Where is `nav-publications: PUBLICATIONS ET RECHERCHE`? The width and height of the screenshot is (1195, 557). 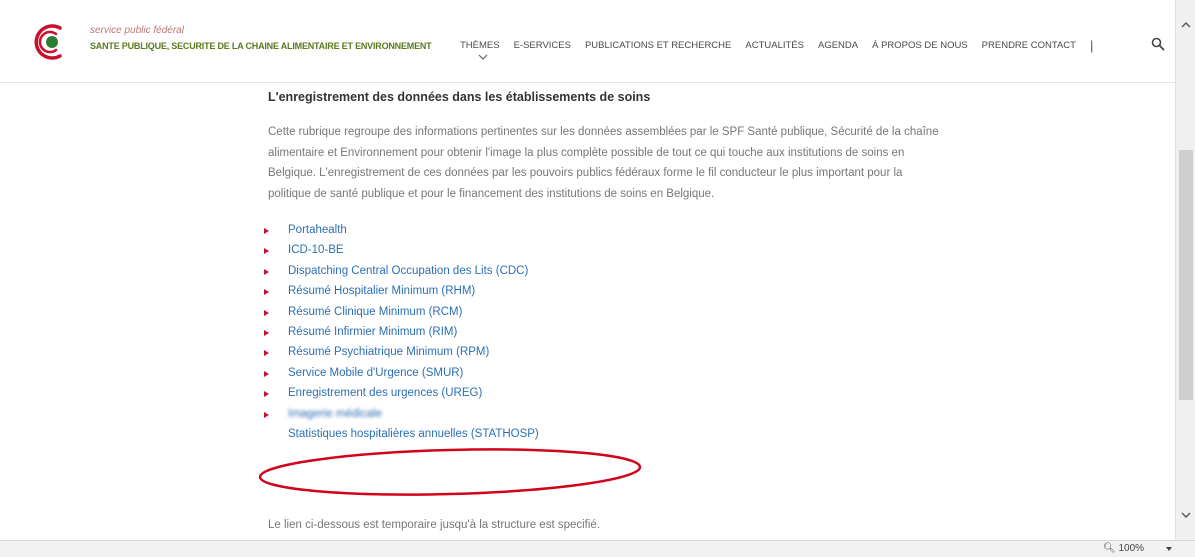 nav-publications: PUBLICATIONS ET RECHERCHE is located at coordinates (658, 45).